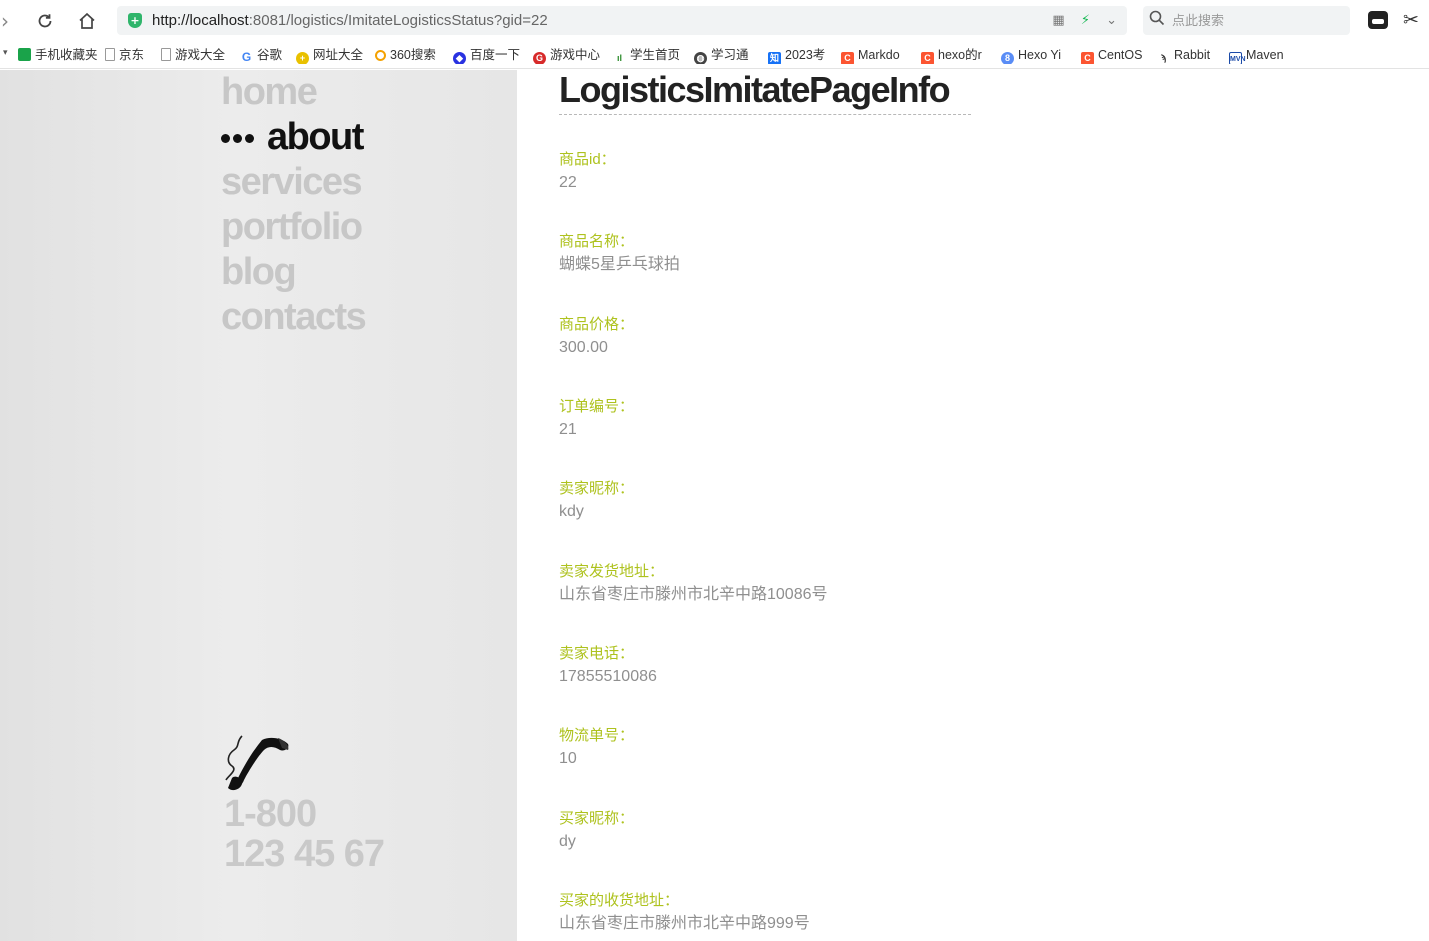  Describe the element at coordinates (338, 55) in the screenshot. I see `bookmark-label: 网址大全` at that location.